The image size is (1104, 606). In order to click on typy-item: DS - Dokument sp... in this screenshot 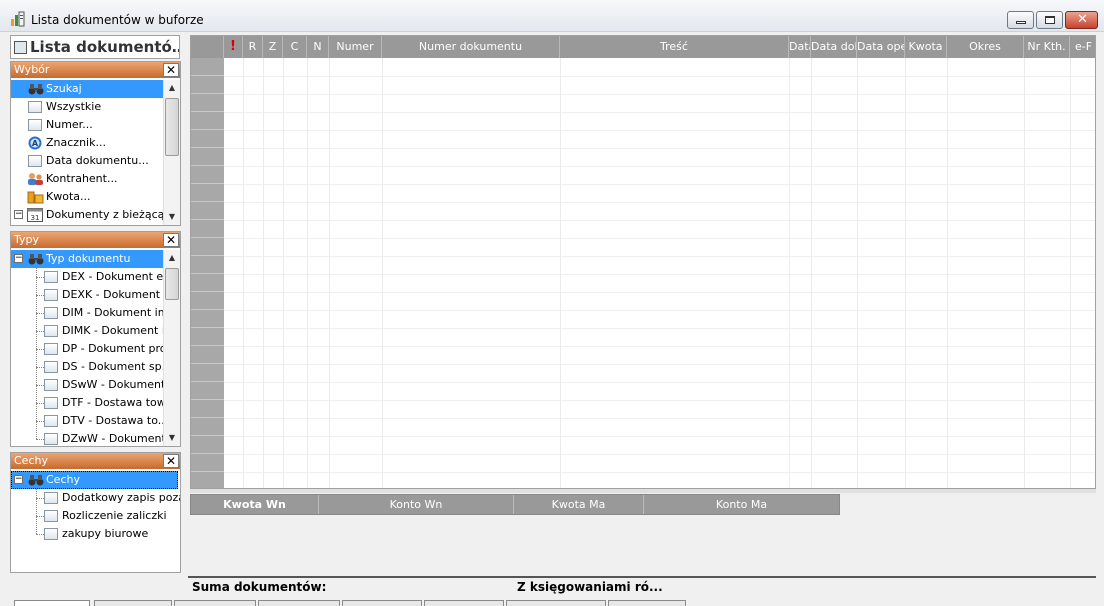, I will do `click(87, 367)`.